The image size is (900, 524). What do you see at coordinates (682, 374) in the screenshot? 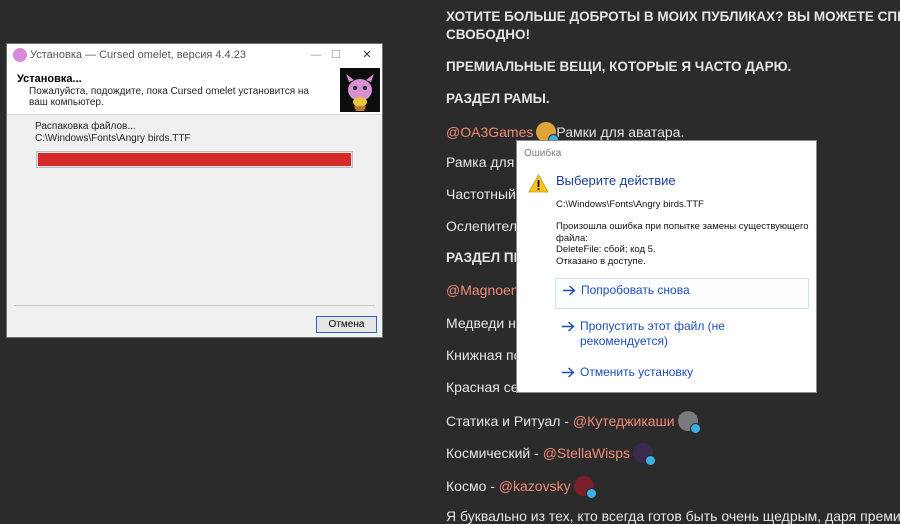
I see `cancel-install-command-button: Отменить установку` at bounding box center [682, 374].